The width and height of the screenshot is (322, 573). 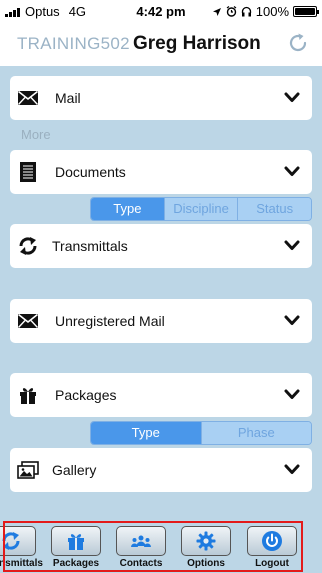 I want to click on gallery-label: Gallery, so click(x=74, y=470).